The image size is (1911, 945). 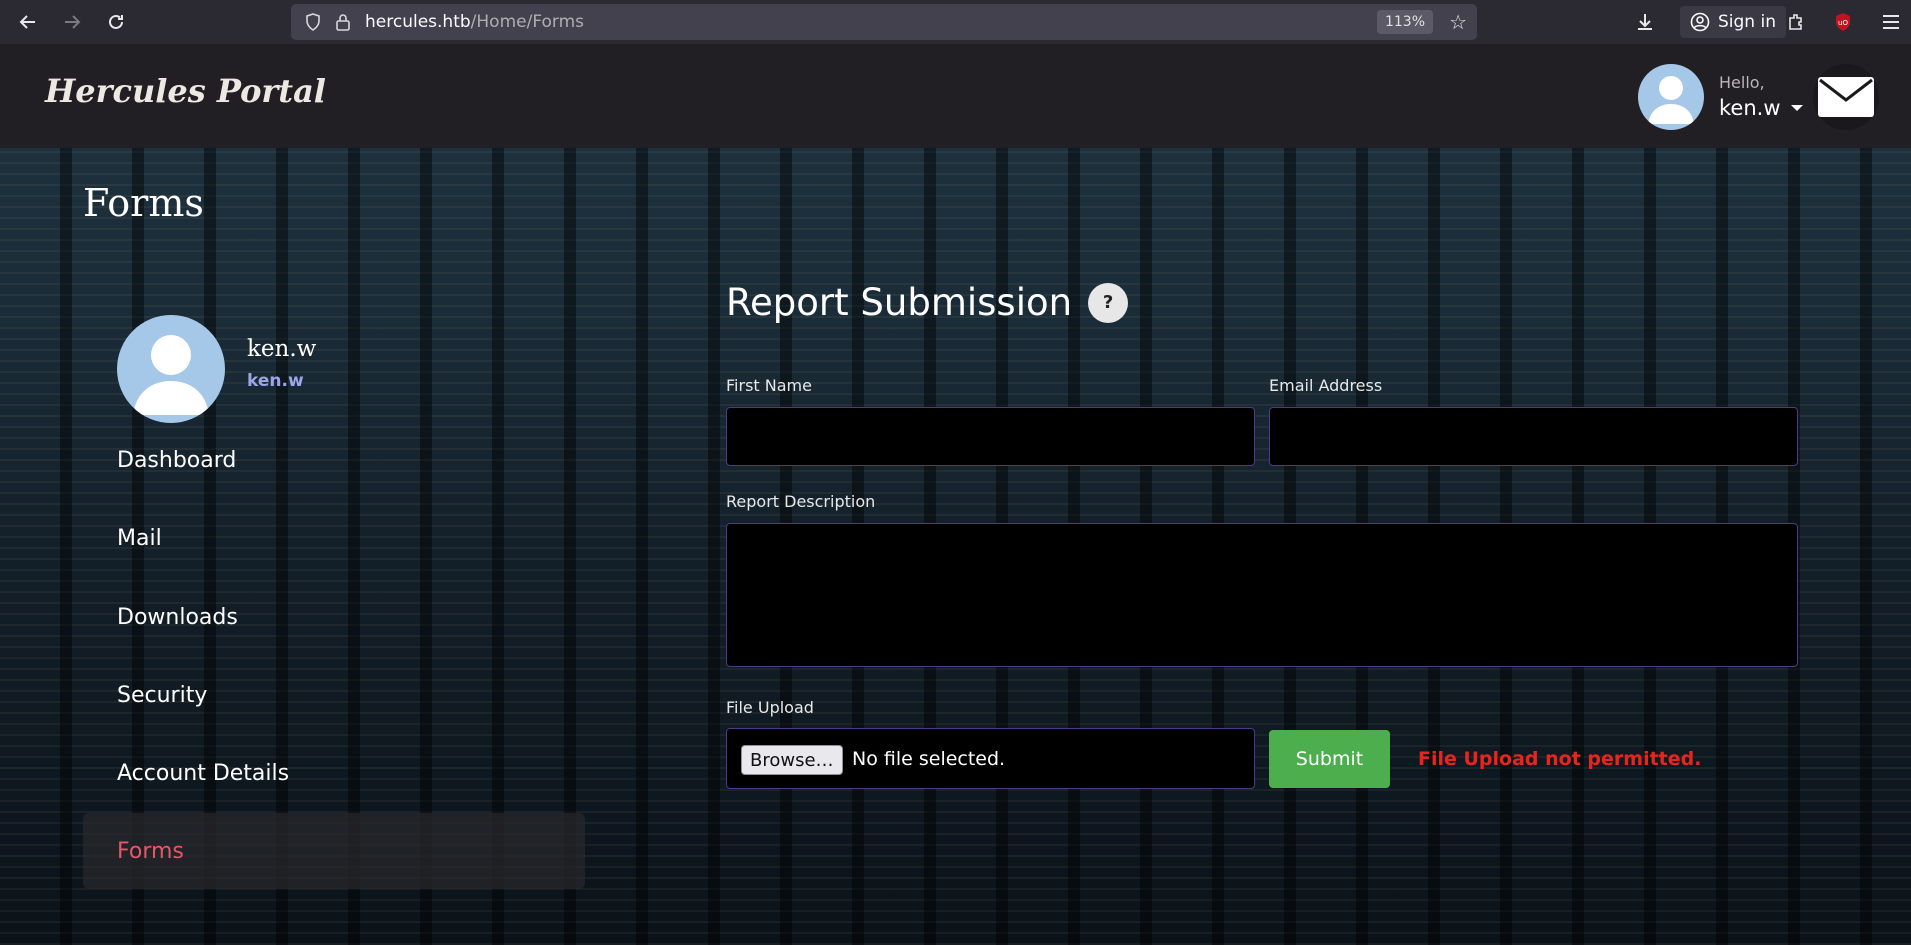 I want to click on envelope-icon, so click(x=1846, y=97).